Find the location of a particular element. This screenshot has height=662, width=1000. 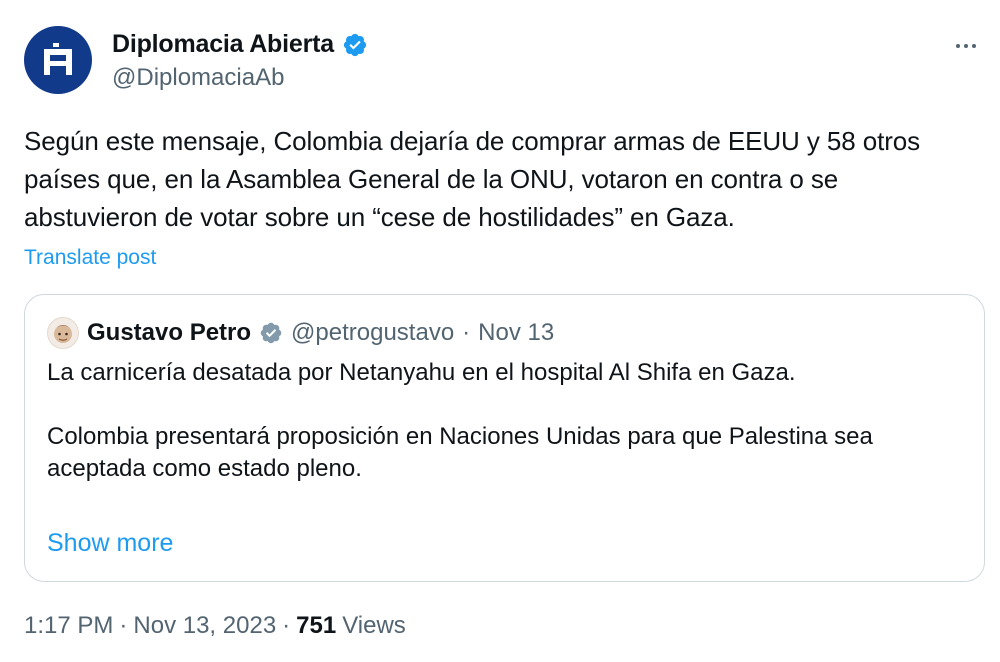

author-avatar is located at coordinates (58, 60).